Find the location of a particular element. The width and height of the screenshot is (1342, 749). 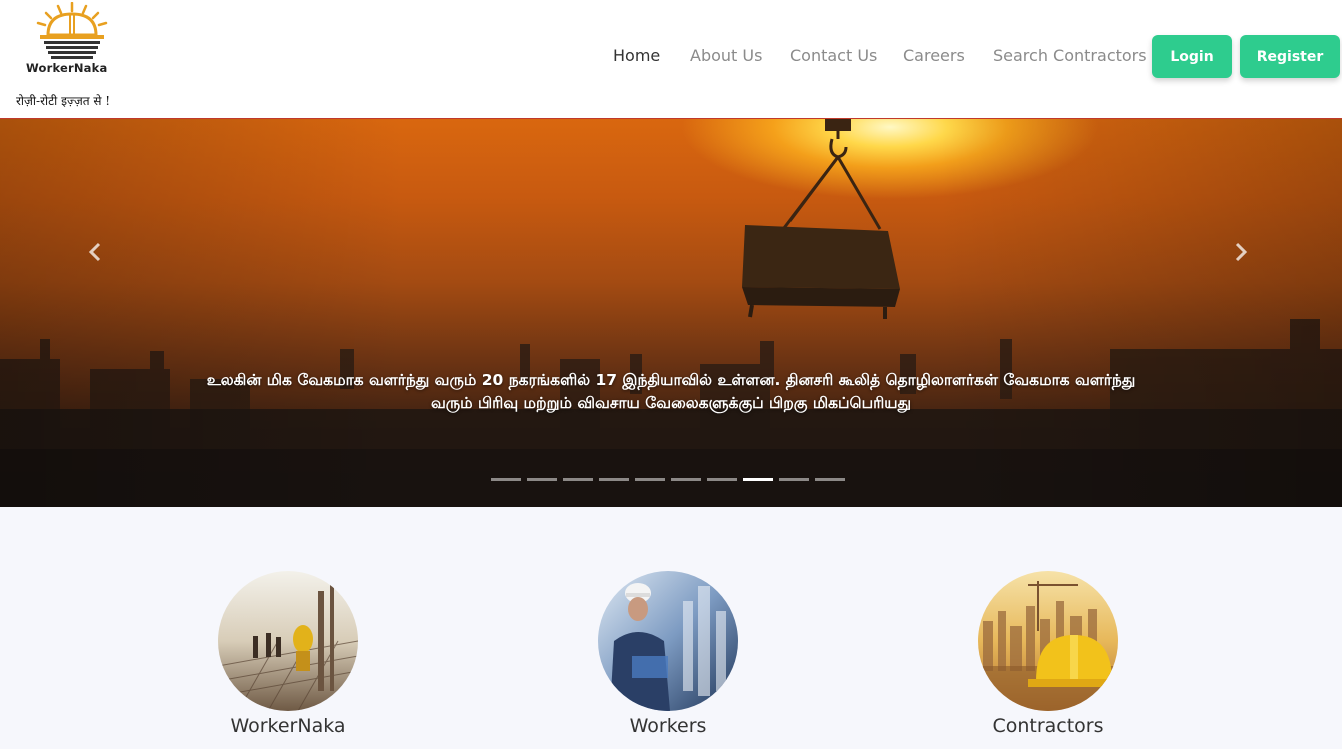

carousel-prev-button is located at coordinates (95, 252).